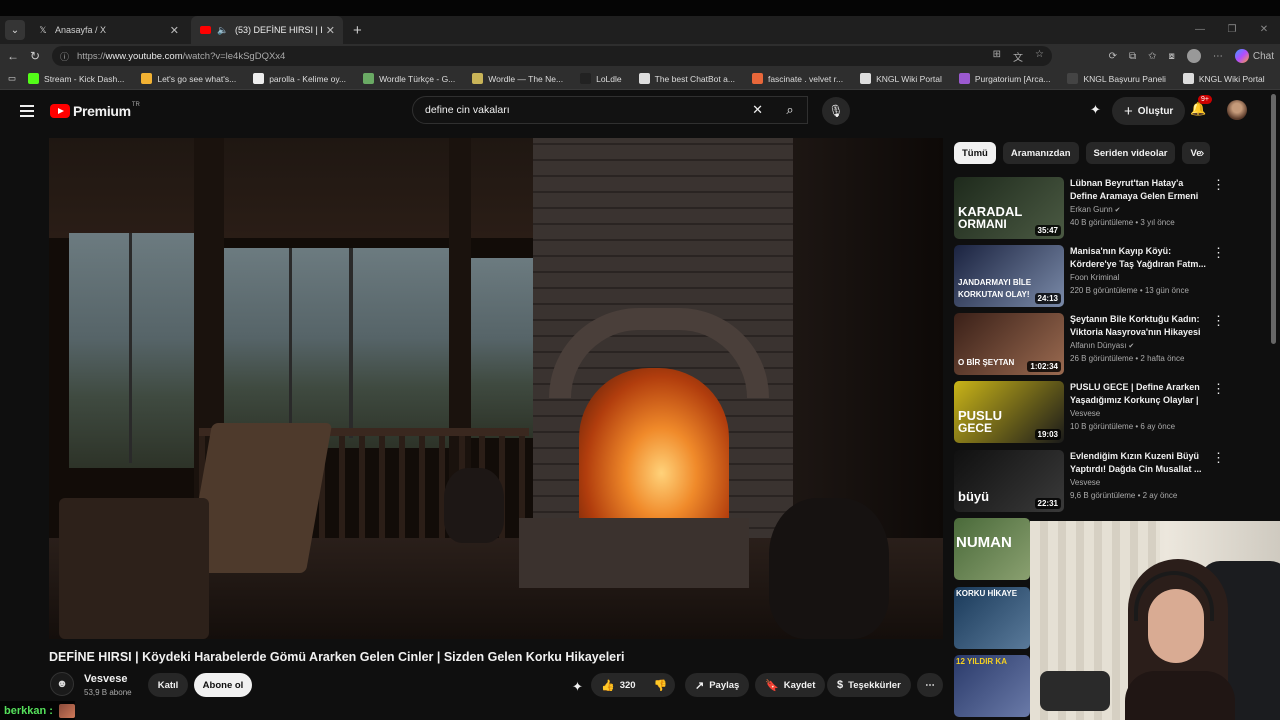 Image resolution: width=1280 pixels, height=720 pixels. I want to click on window-close-icon: ✕, so click(1264, 30).